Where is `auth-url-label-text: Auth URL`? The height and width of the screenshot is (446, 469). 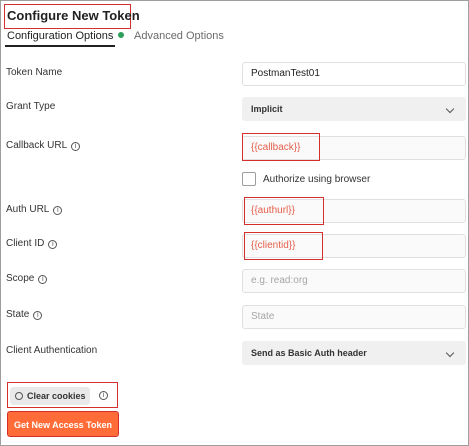
auth-url-label-text: Auth URL is located at coordinates (28, 209).